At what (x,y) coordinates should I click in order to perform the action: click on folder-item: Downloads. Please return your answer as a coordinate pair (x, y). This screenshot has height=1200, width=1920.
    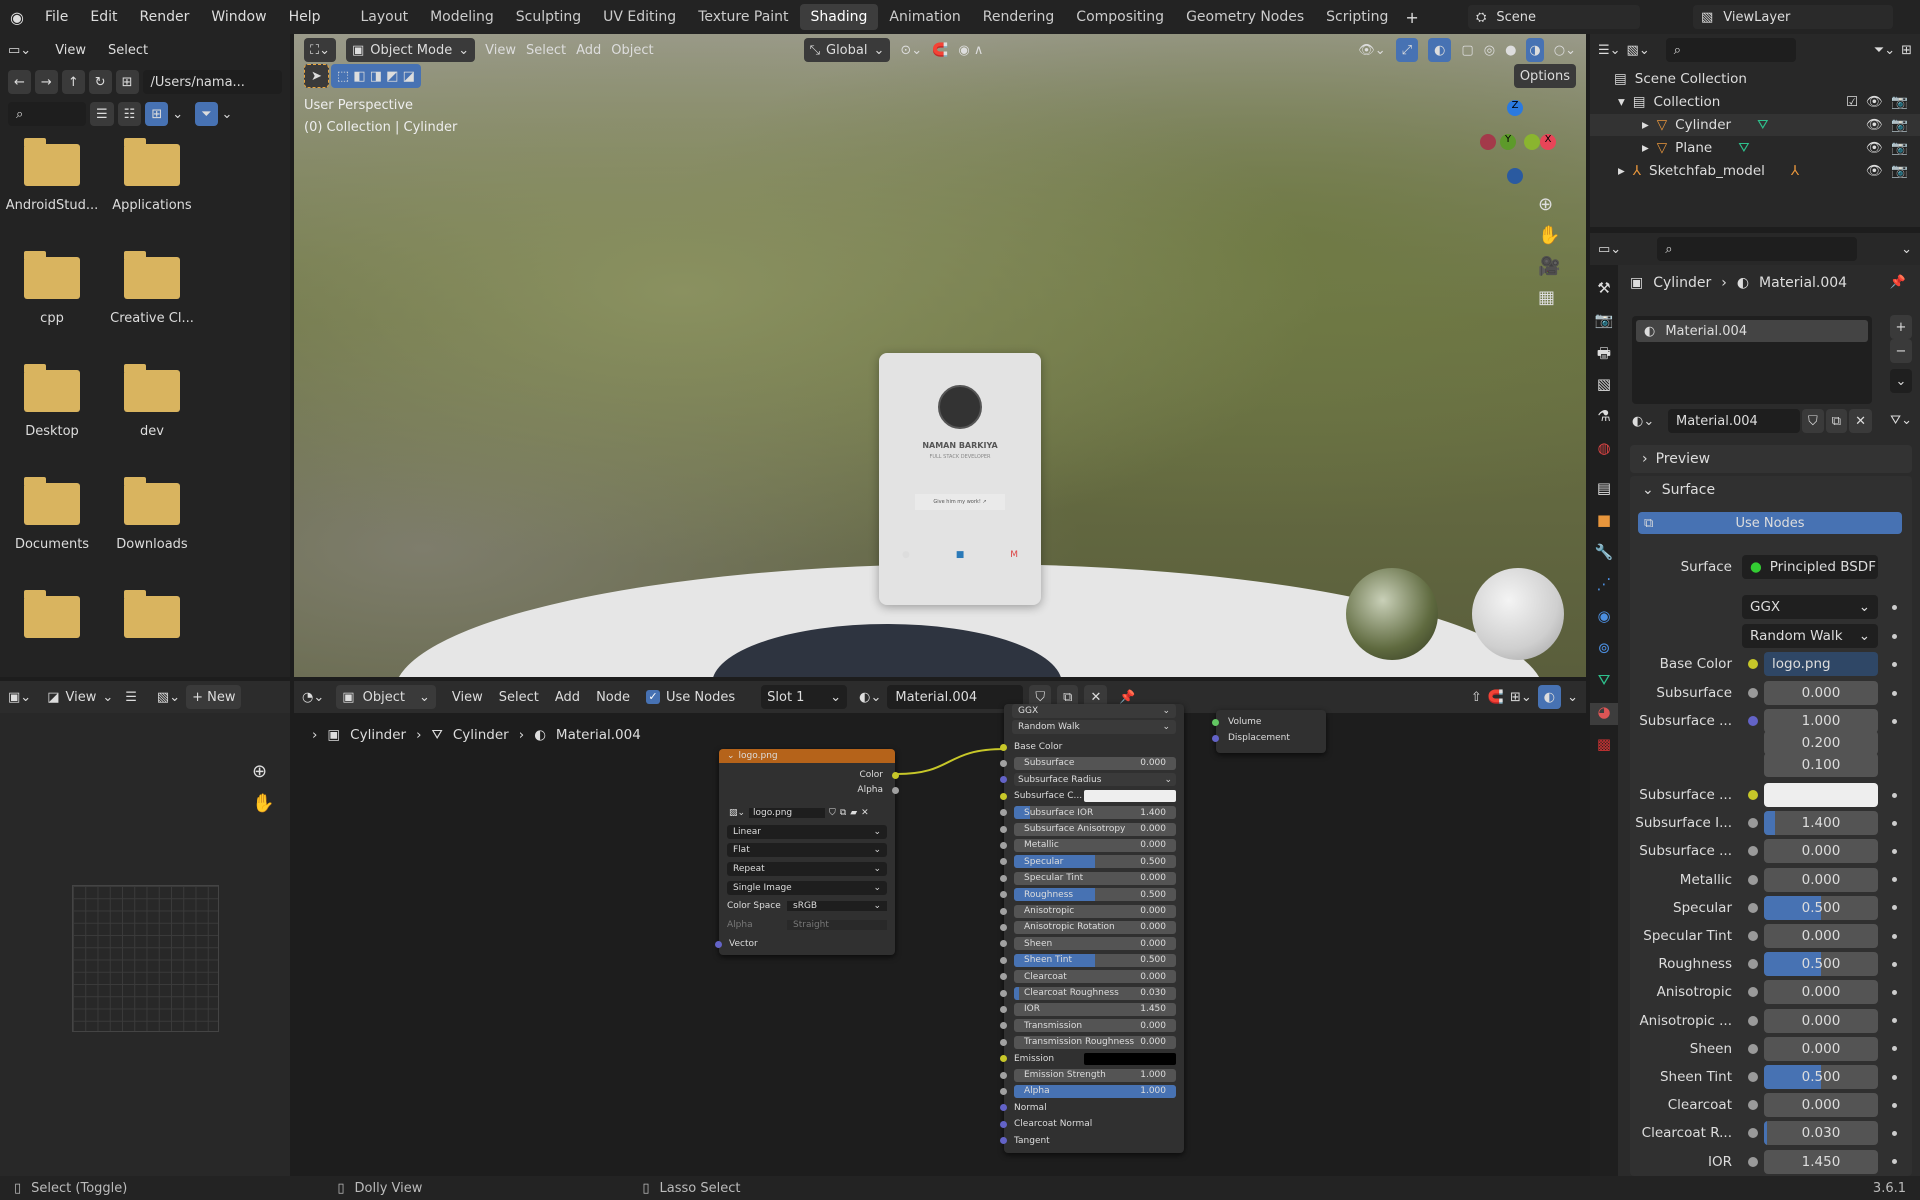
    Looking at the image, I should click on (152, 514).